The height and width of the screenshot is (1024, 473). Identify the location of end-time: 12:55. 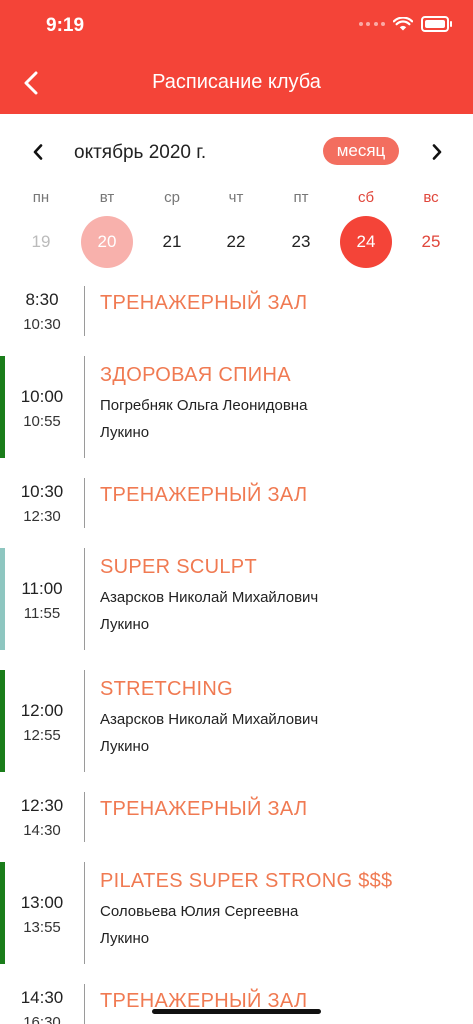
(42, 735).